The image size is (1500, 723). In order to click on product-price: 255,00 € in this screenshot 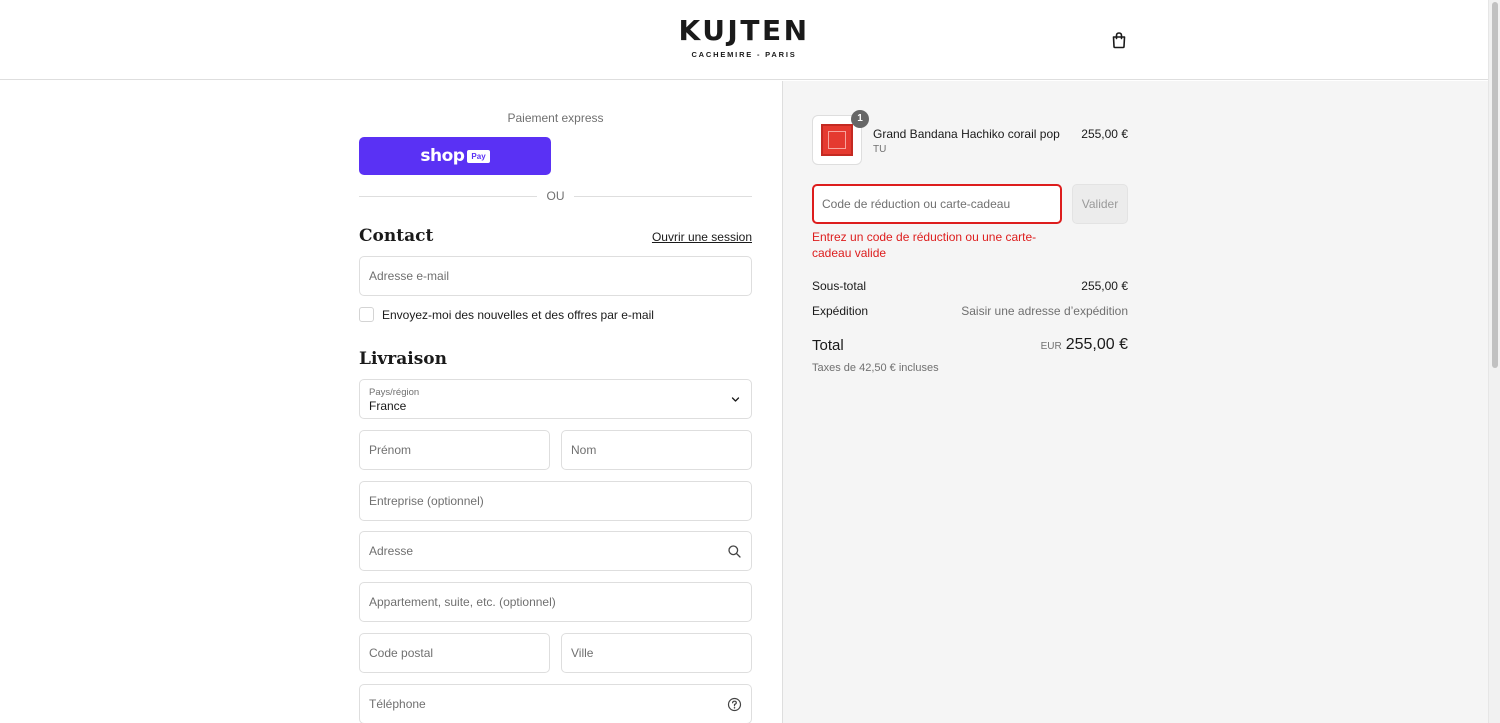, I will do `click(1104, 134)`.